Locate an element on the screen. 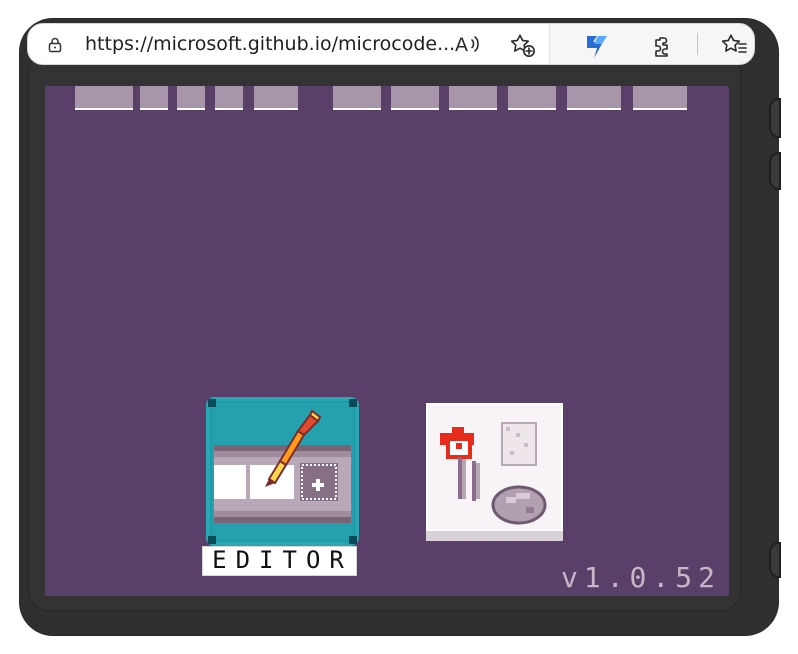 The height and width of the screenshot is (654, 798). toolbar-divider is located at coordinates (697, 44).